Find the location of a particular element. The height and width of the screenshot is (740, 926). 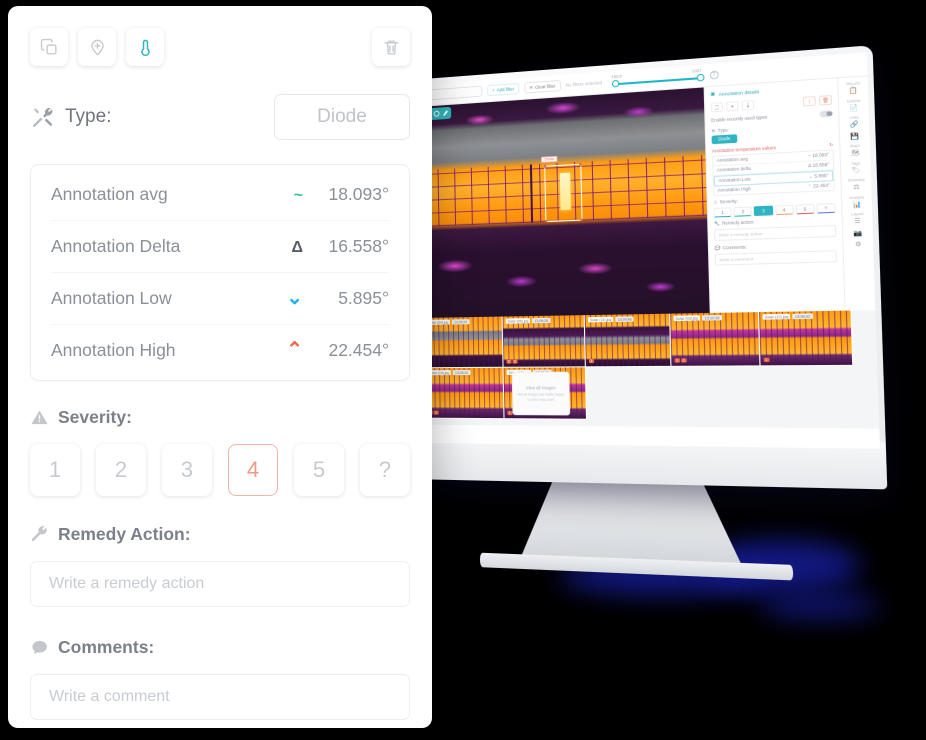

wrench-icon: 🔧 is located at coordinates (716, 223).